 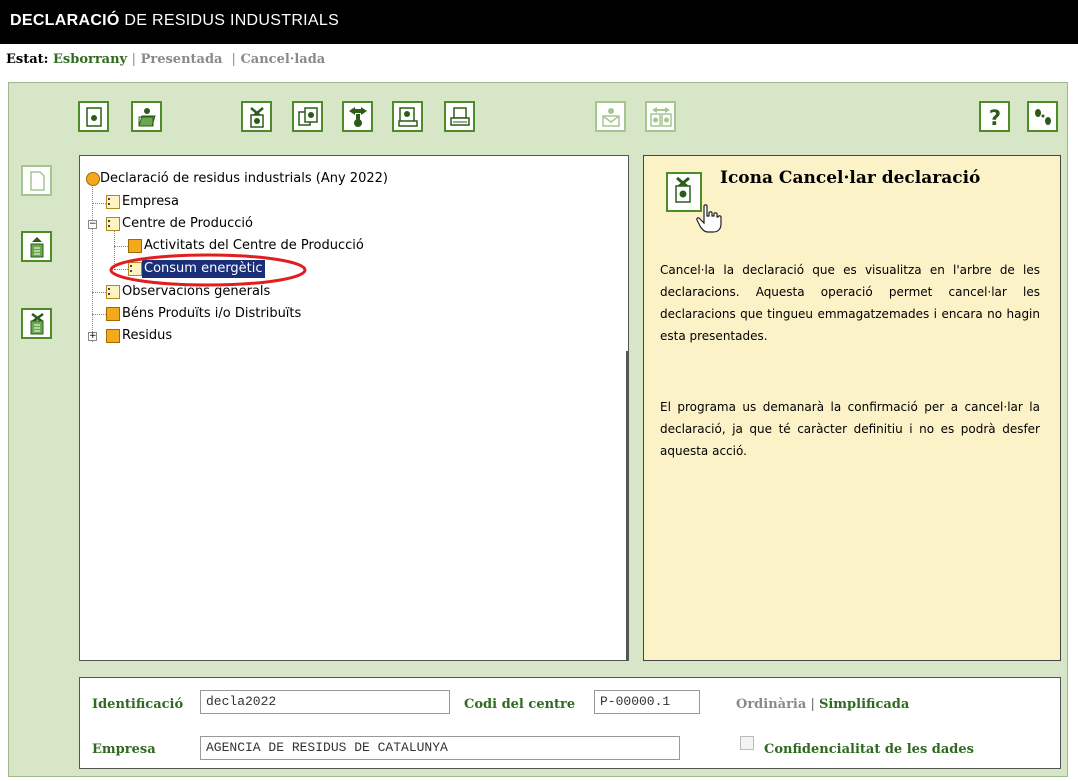 What do you see at coordinates (138, 704) in the screenshot?
I see `identificacio-label: Identificació` at bounding box center [138, 704].